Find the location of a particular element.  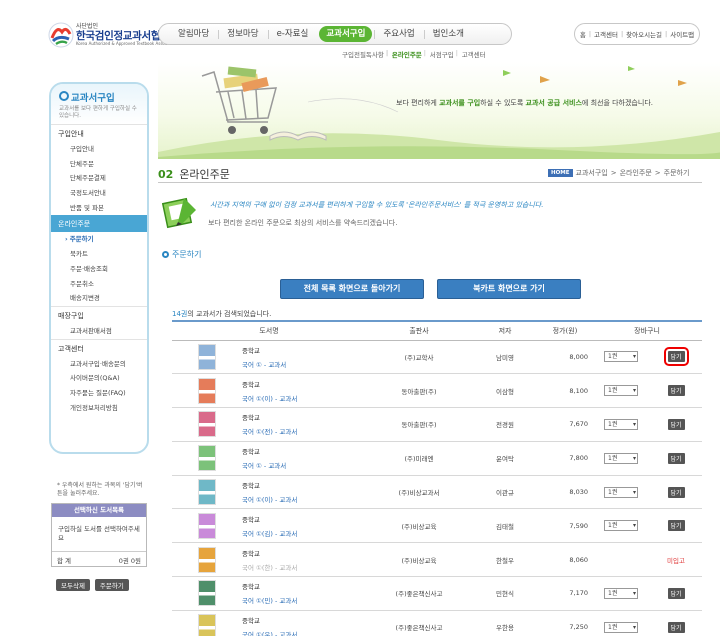

subnav-item-online-order: 온라인주문 is located at coordinates (406, 54).